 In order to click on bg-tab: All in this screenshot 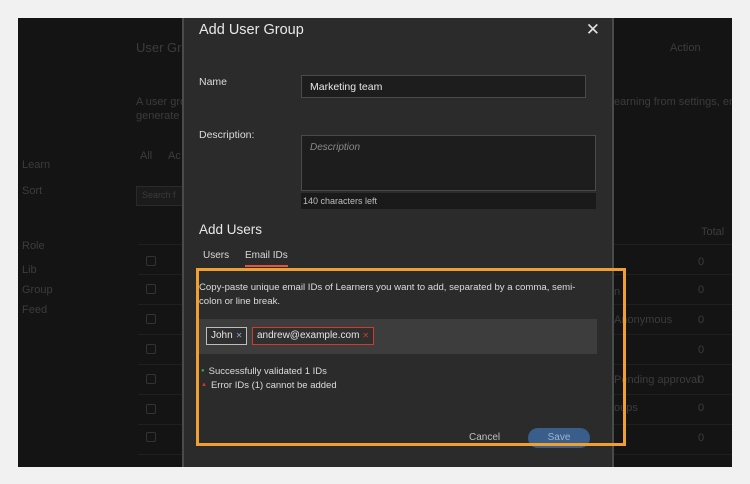, I will do `click(146, 156)`.